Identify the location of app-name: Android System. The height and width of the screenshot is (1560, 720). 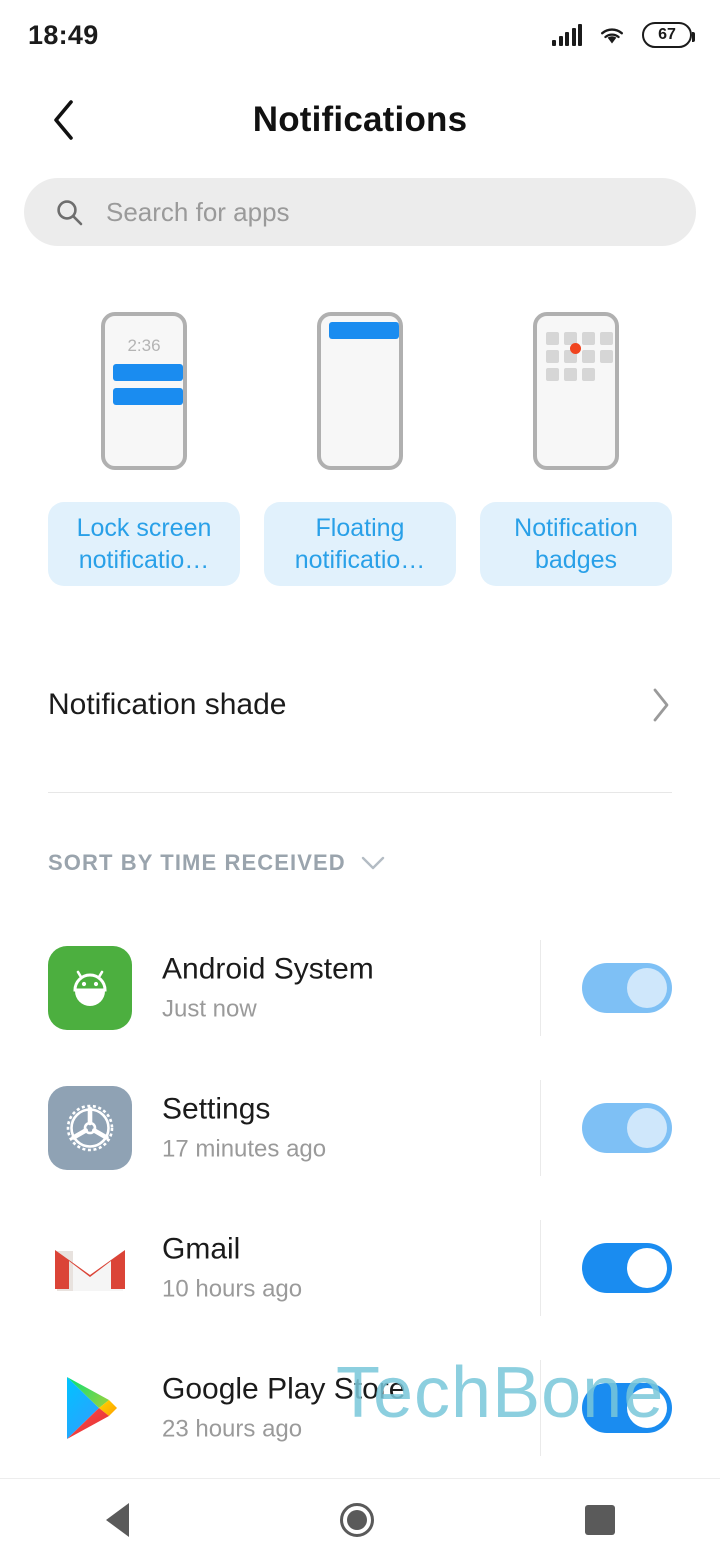
(268, 969).